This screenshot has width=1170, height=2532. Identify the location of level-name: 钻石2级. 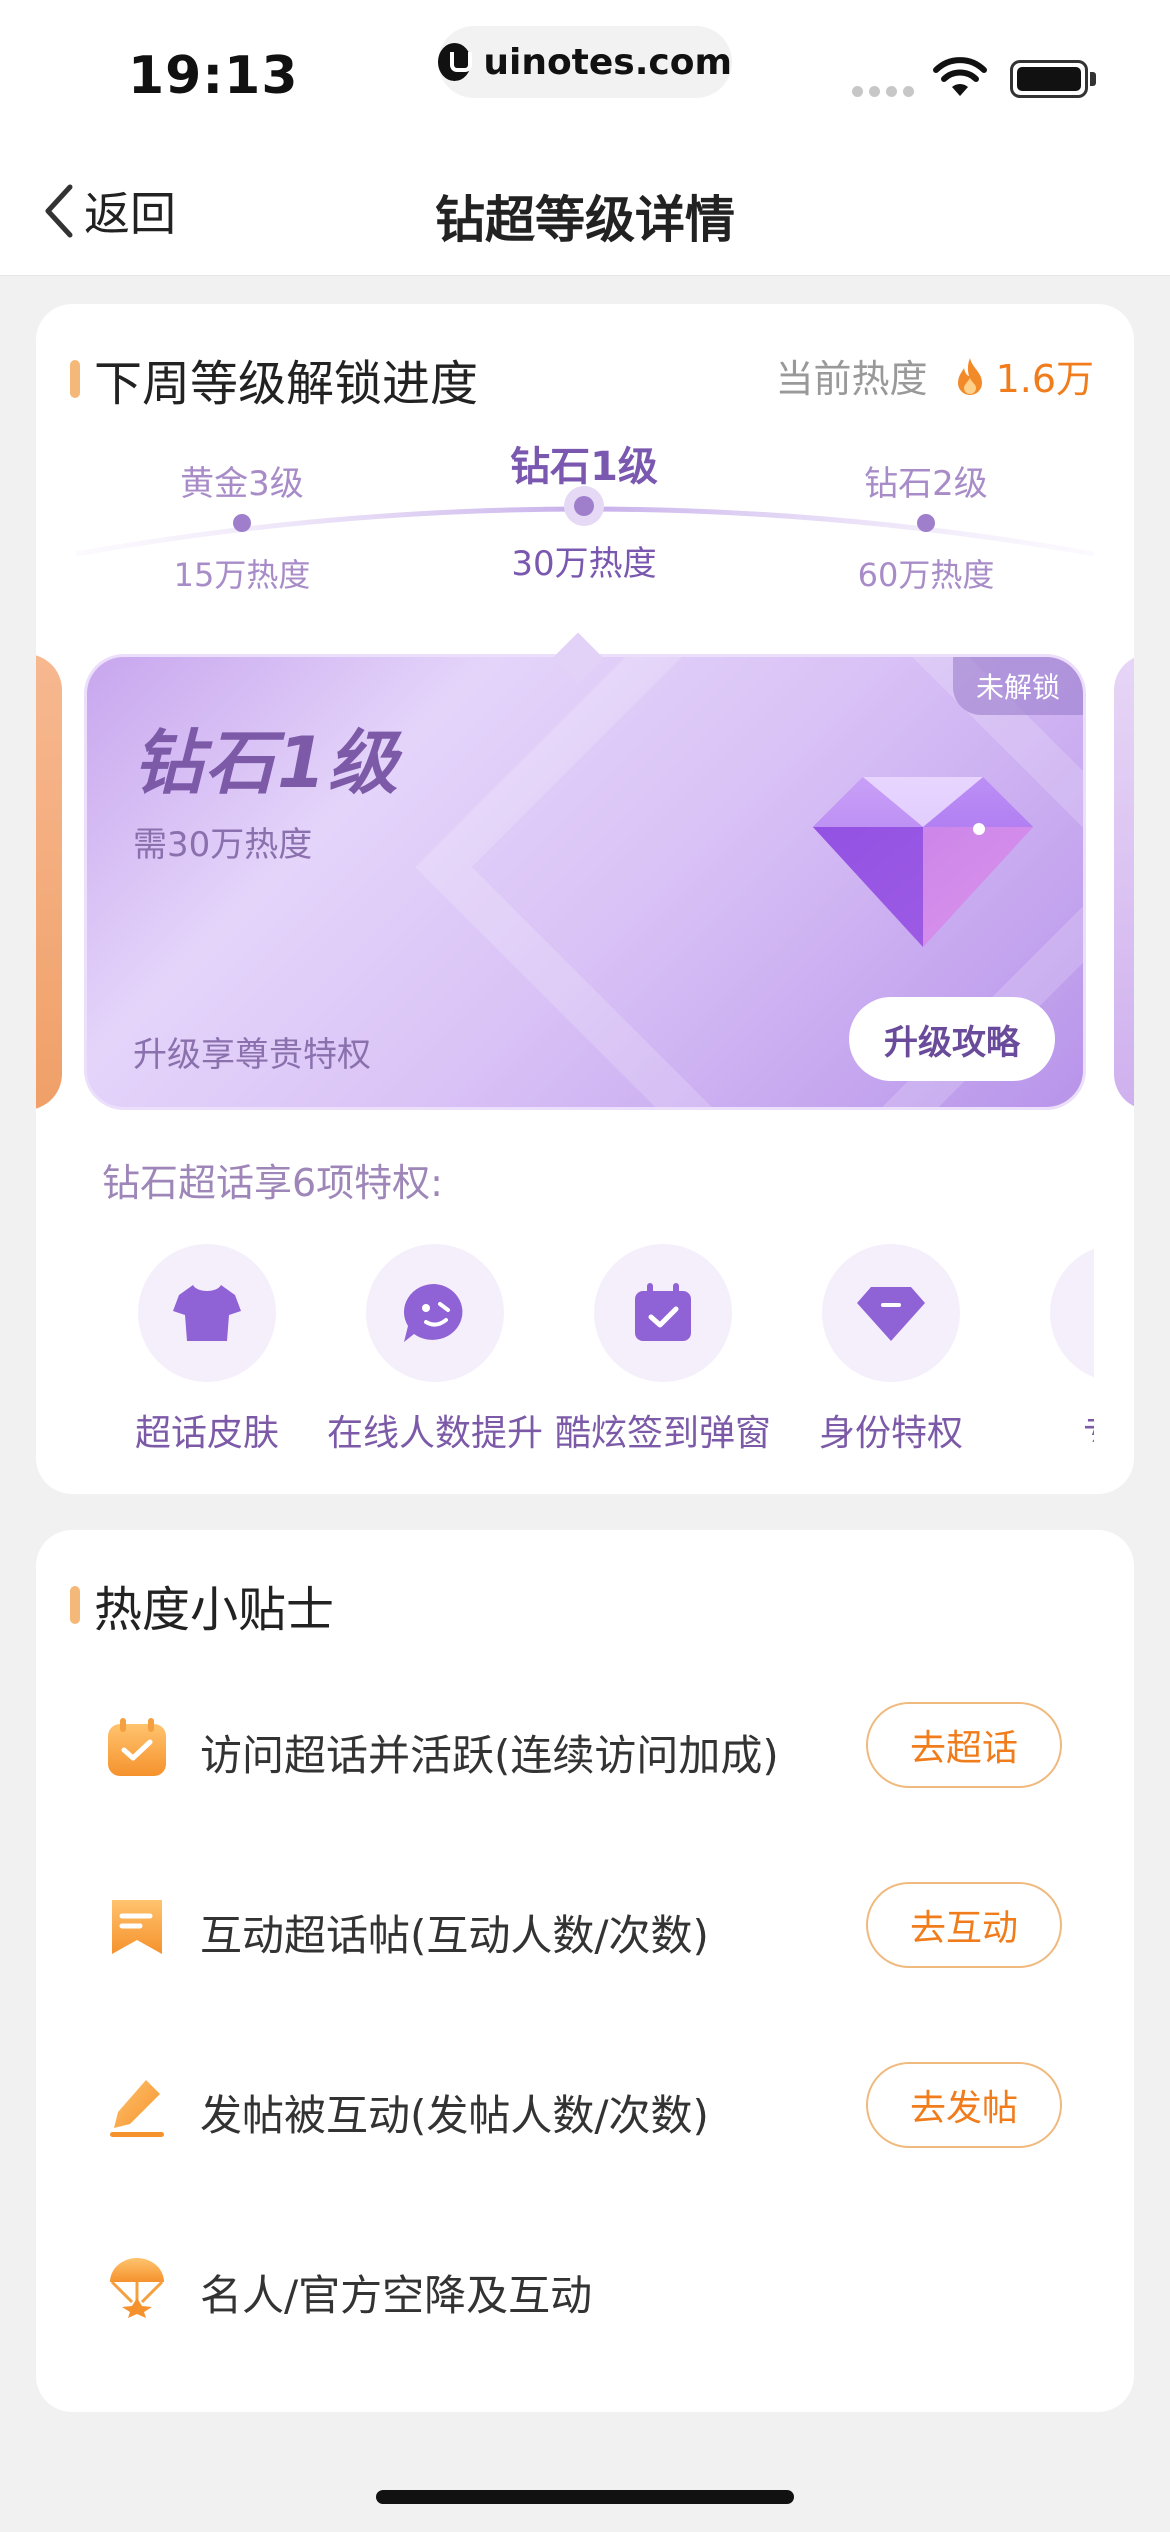
(926, 480).